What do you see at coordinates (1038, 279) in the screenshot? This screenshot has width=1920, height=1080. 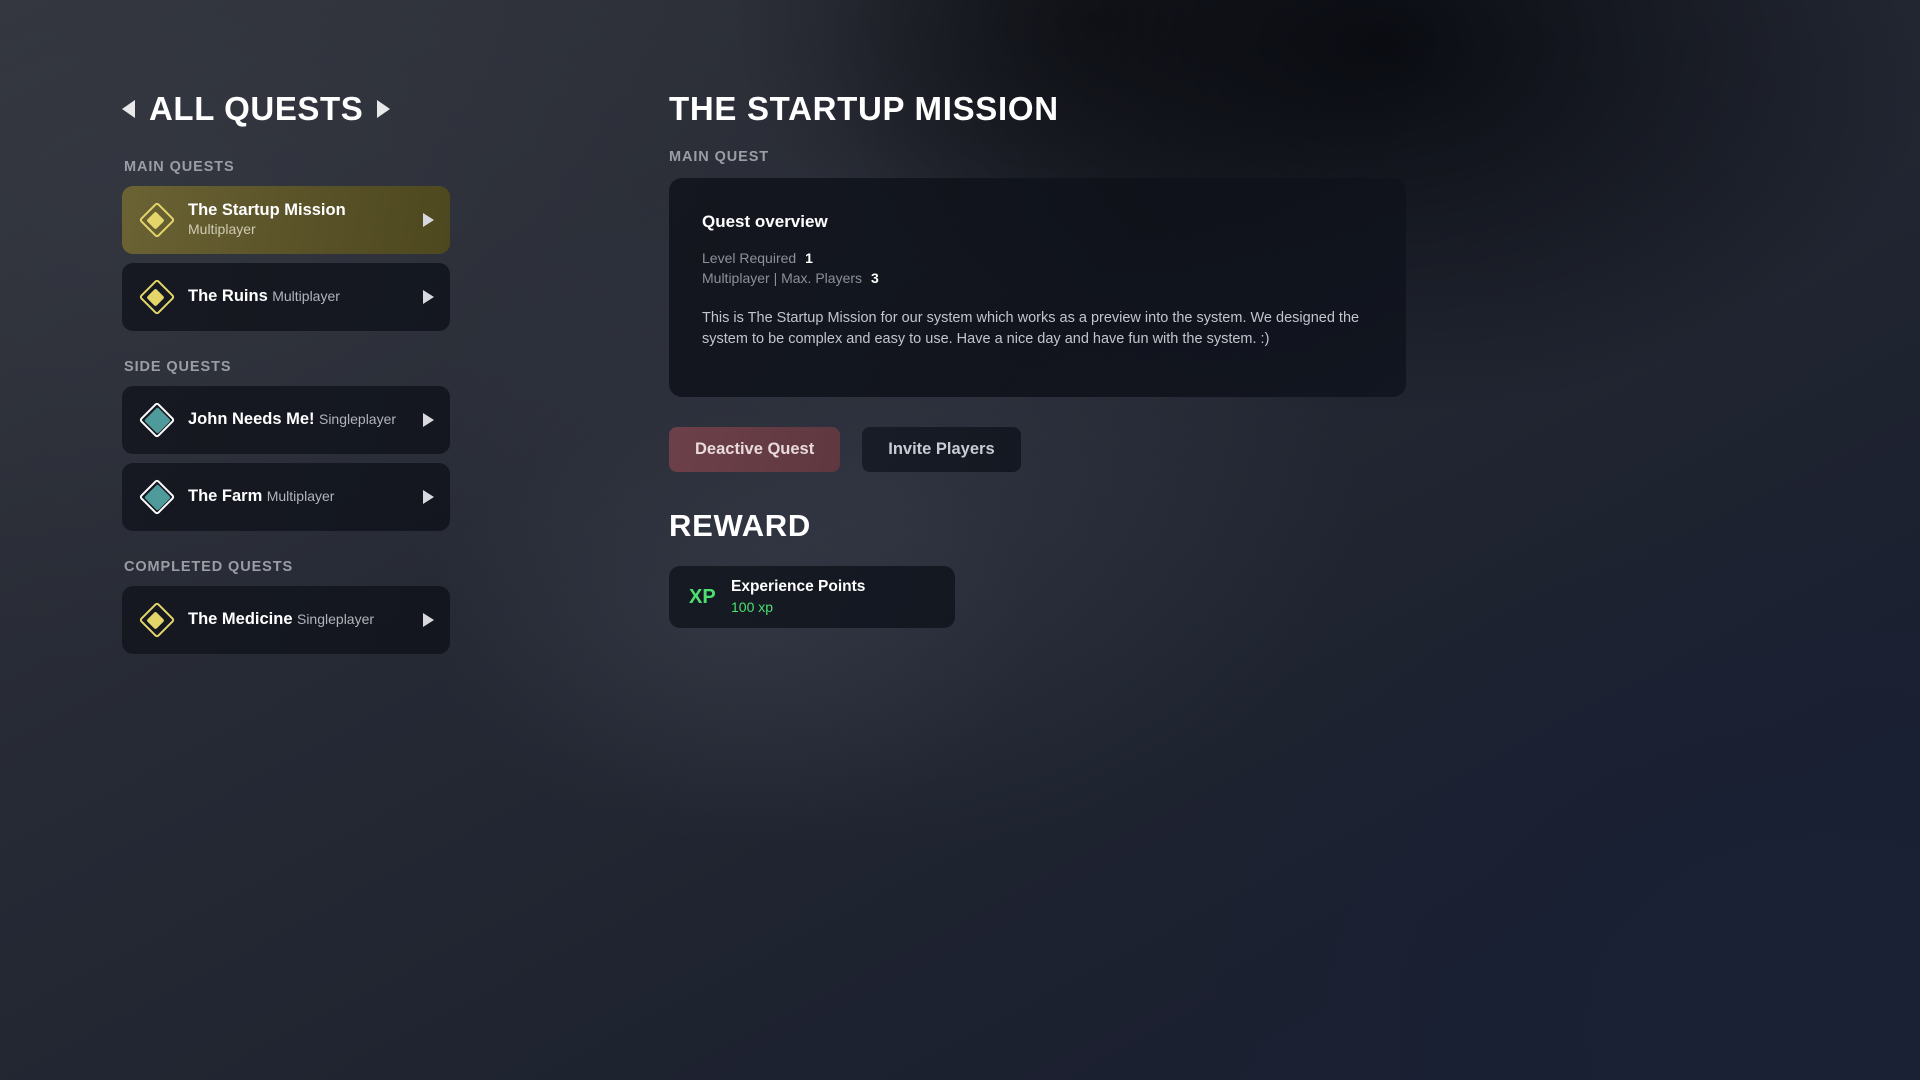 I see `max-players-row: Multiplayer | Max. Players 3` at bounding box center [1038, 279].